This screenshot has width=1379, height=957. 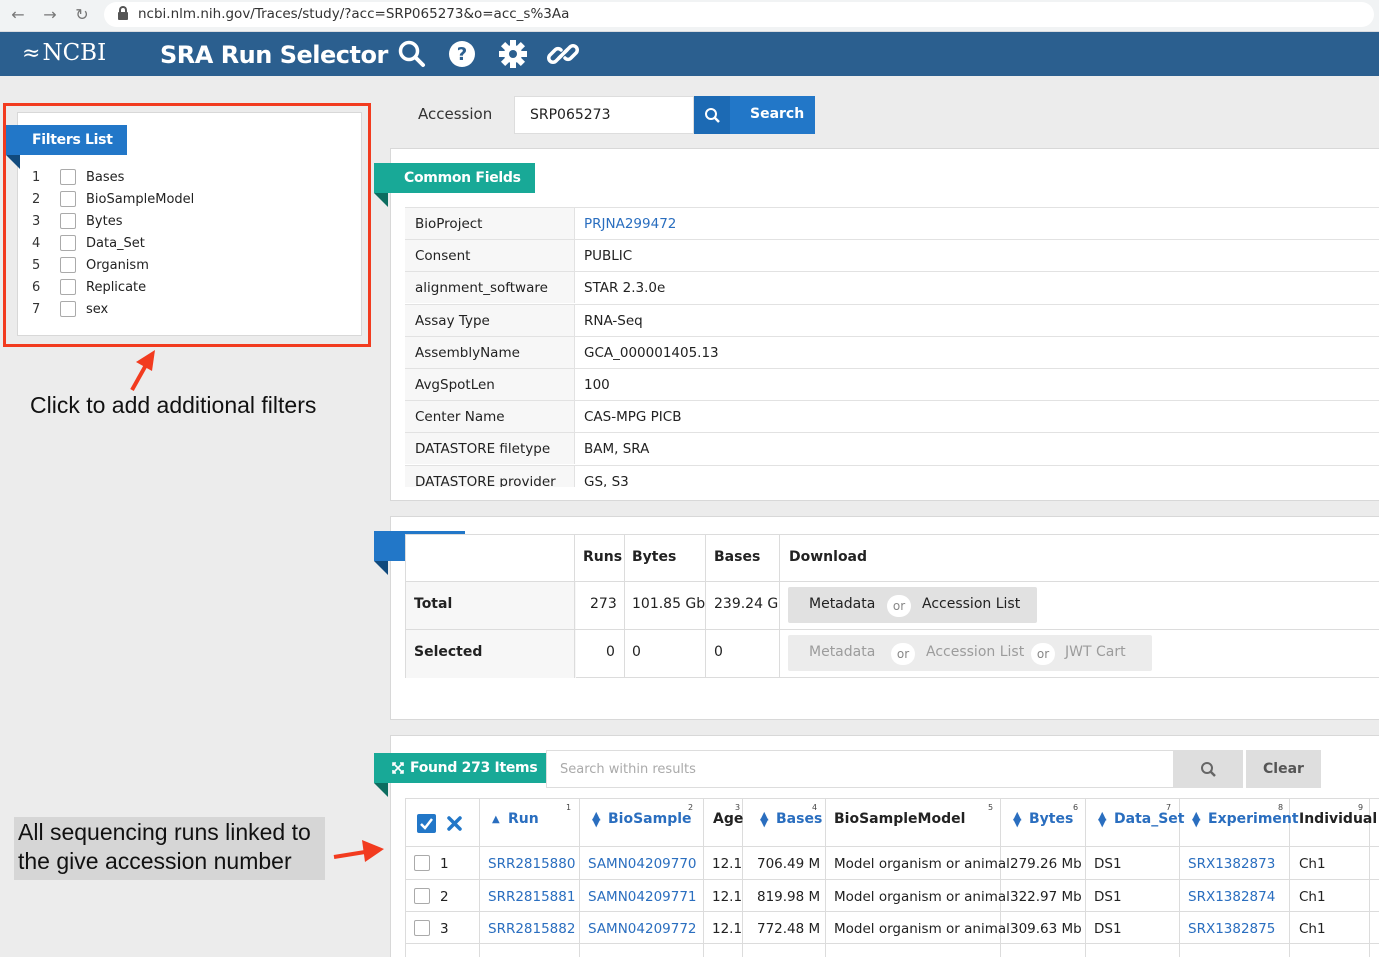 I want to click on gear-icon, so click(x=513, y=54).